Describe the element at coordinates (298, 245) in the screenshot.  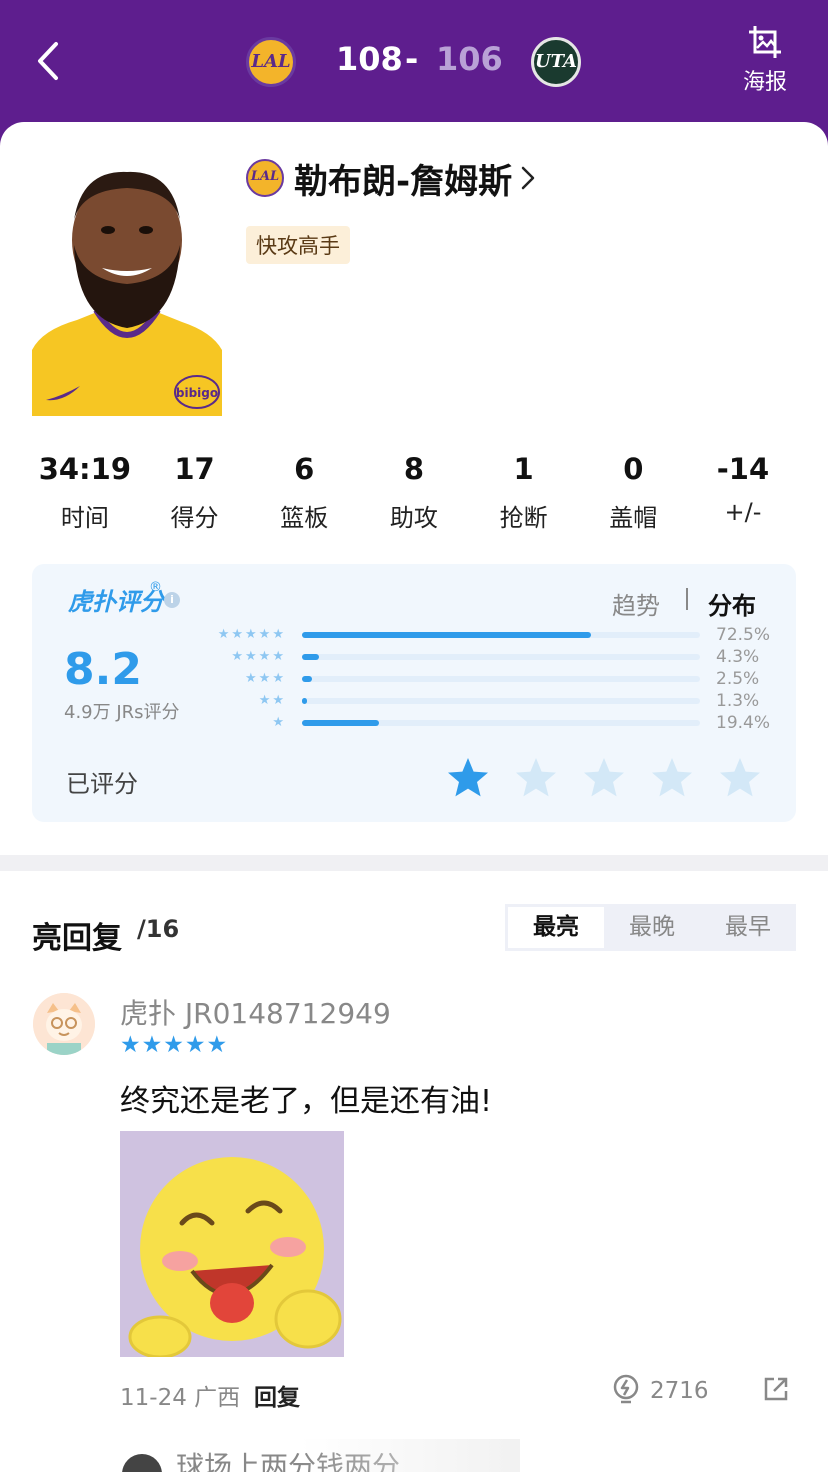
I see `player-tag: 快攻高手` at that location.